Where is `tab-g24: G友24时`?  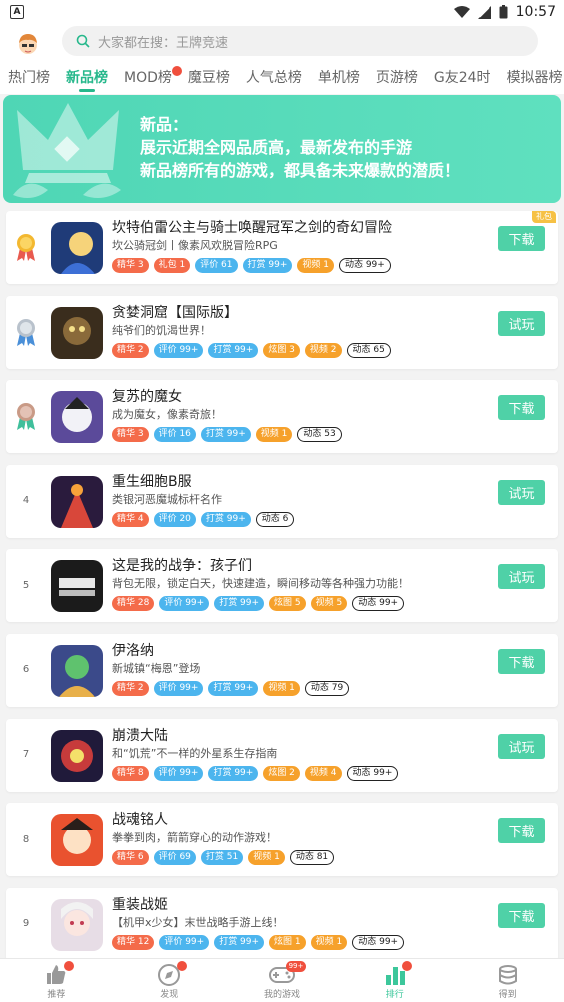 tab-g24: G友24时 is located at coordinates (462, 78).